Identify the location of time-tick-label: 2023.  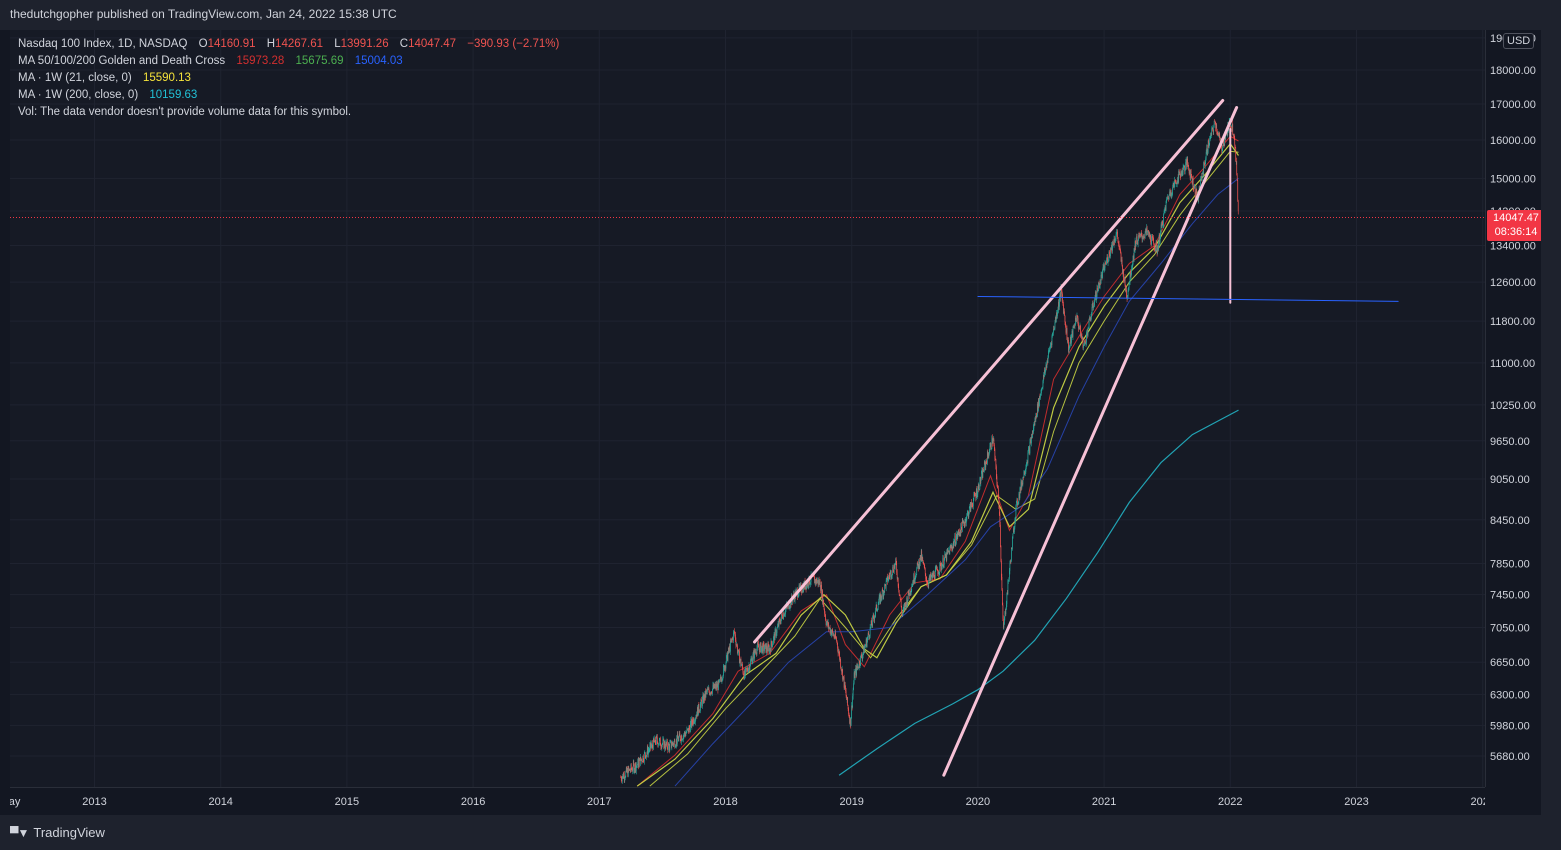
(1356, 802).